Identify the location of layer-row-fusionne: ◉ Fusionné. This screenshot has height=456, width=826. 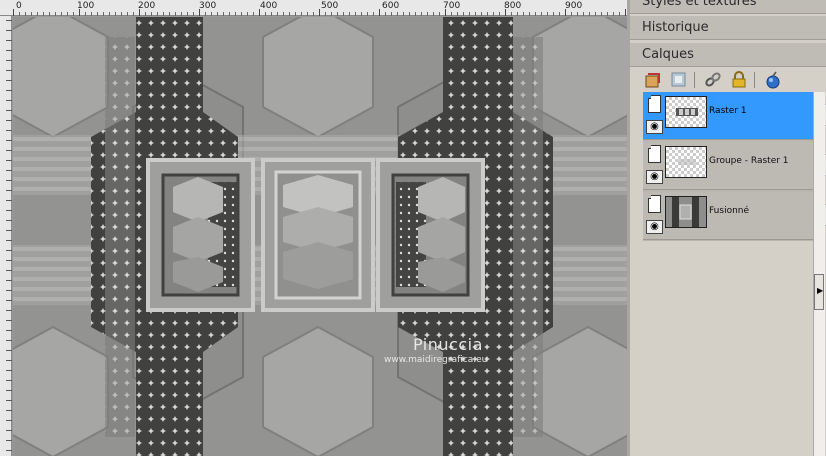
(734, 216).